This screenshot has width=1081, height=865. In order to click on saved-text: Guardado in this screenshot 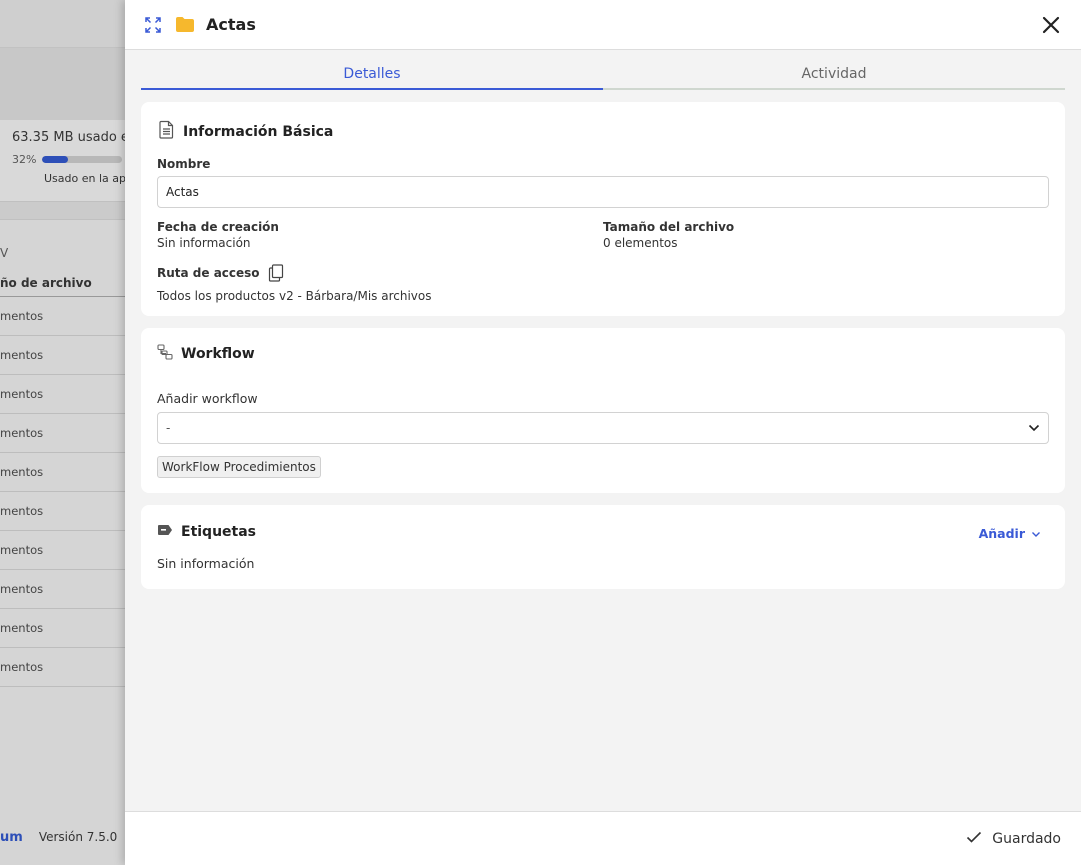, I will do `click(1026, 838)`.